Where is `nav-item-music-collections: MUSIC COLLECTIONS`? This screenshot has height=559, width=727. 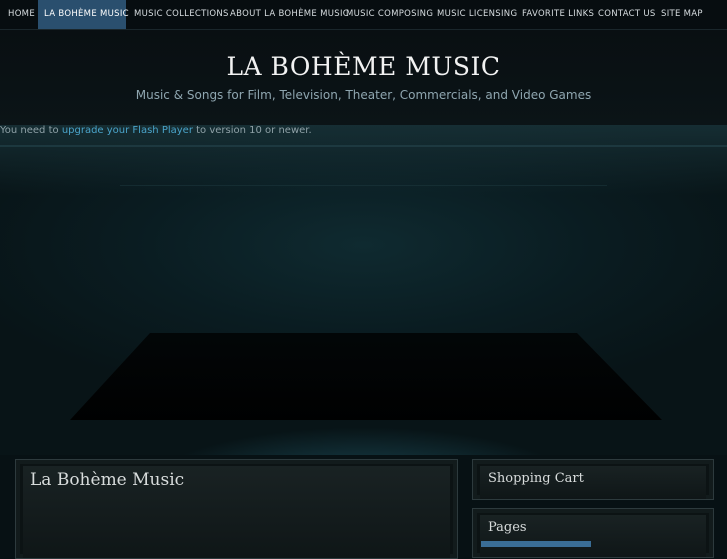 nav-item-music-collections: MUSIC COLLECTIONS is located at coordinates (178, 14).